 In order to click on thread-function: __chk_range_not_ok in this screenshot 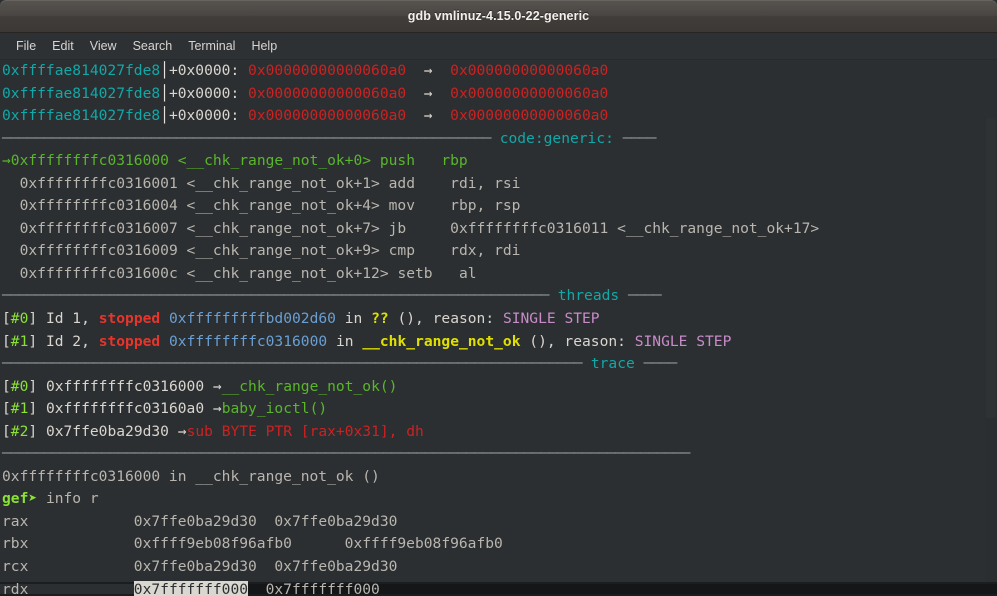, I will do `click(441, 341)`.